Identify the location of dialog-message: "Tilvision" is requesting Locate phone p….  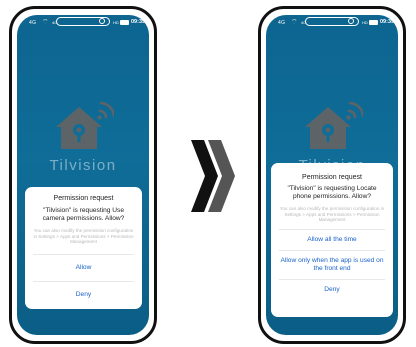
(332, 192).